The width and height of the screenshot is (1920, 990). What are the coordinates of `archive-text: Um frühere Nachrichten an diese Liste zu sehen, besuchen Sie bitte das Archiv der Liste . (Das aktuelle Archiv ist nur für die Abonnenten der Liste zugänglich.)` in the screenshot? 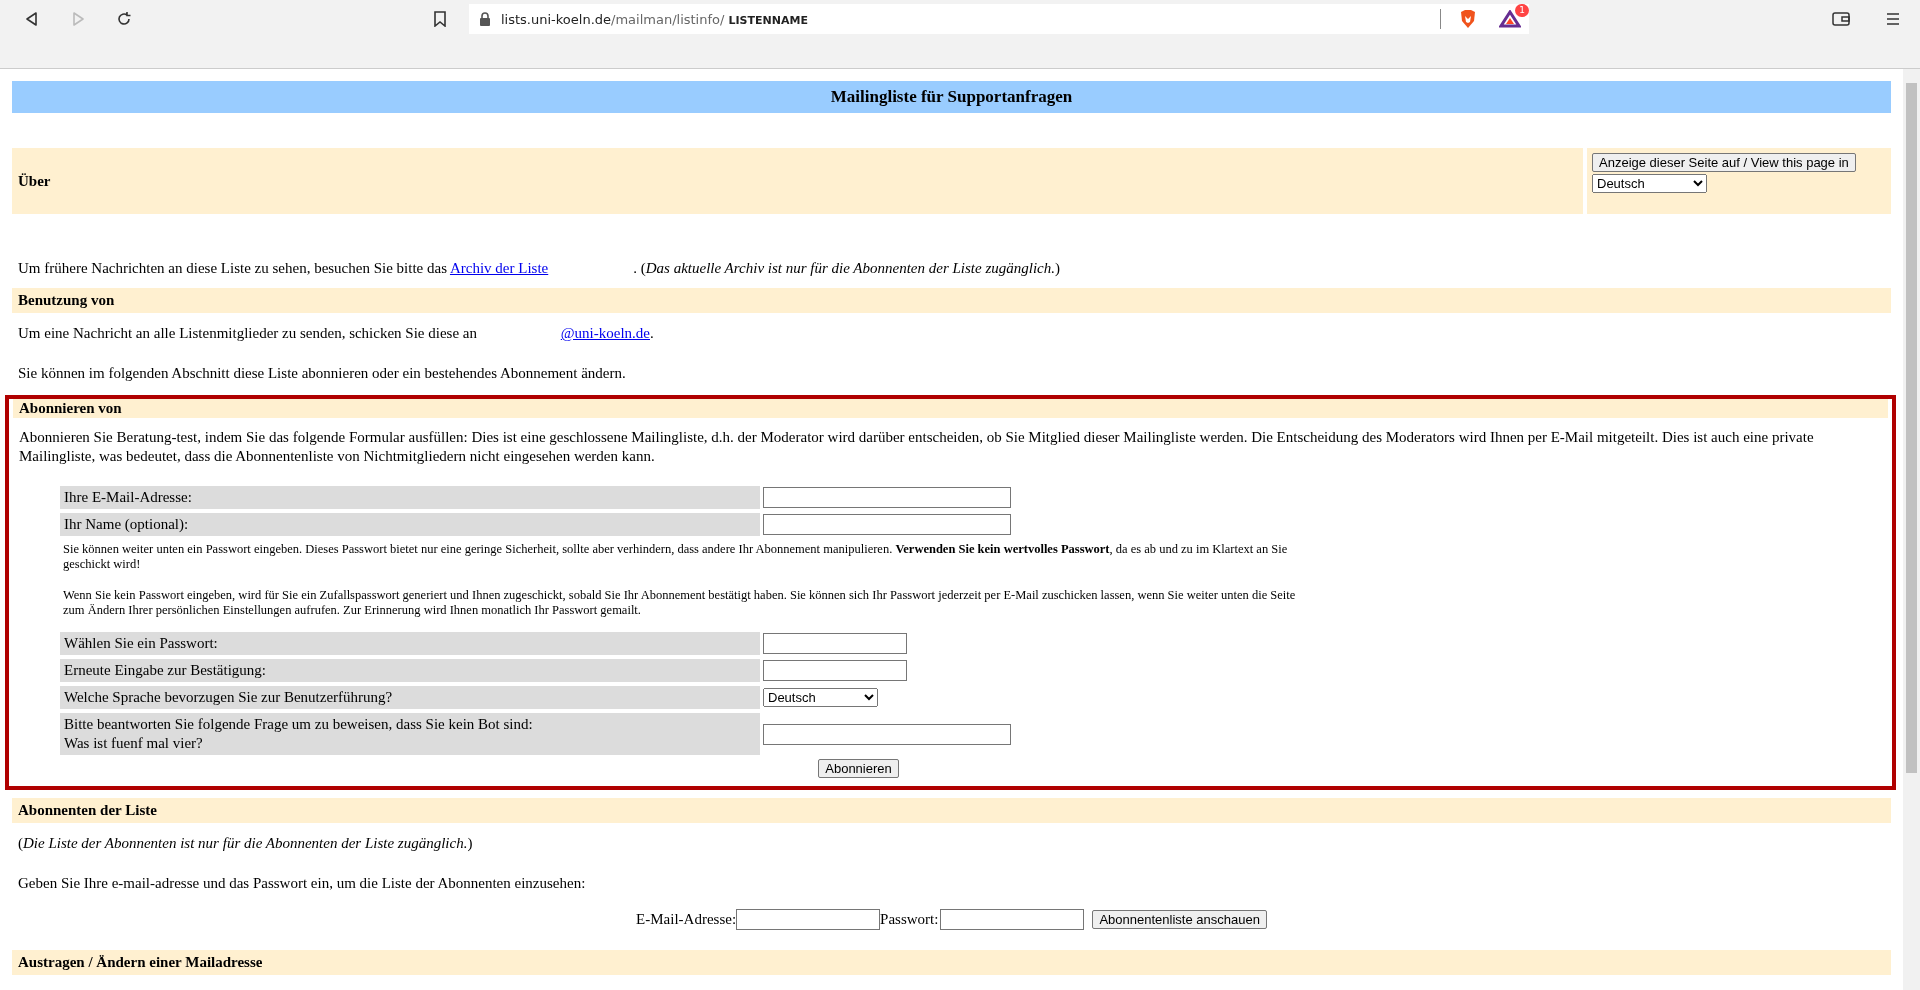 It's located at (539, 268).